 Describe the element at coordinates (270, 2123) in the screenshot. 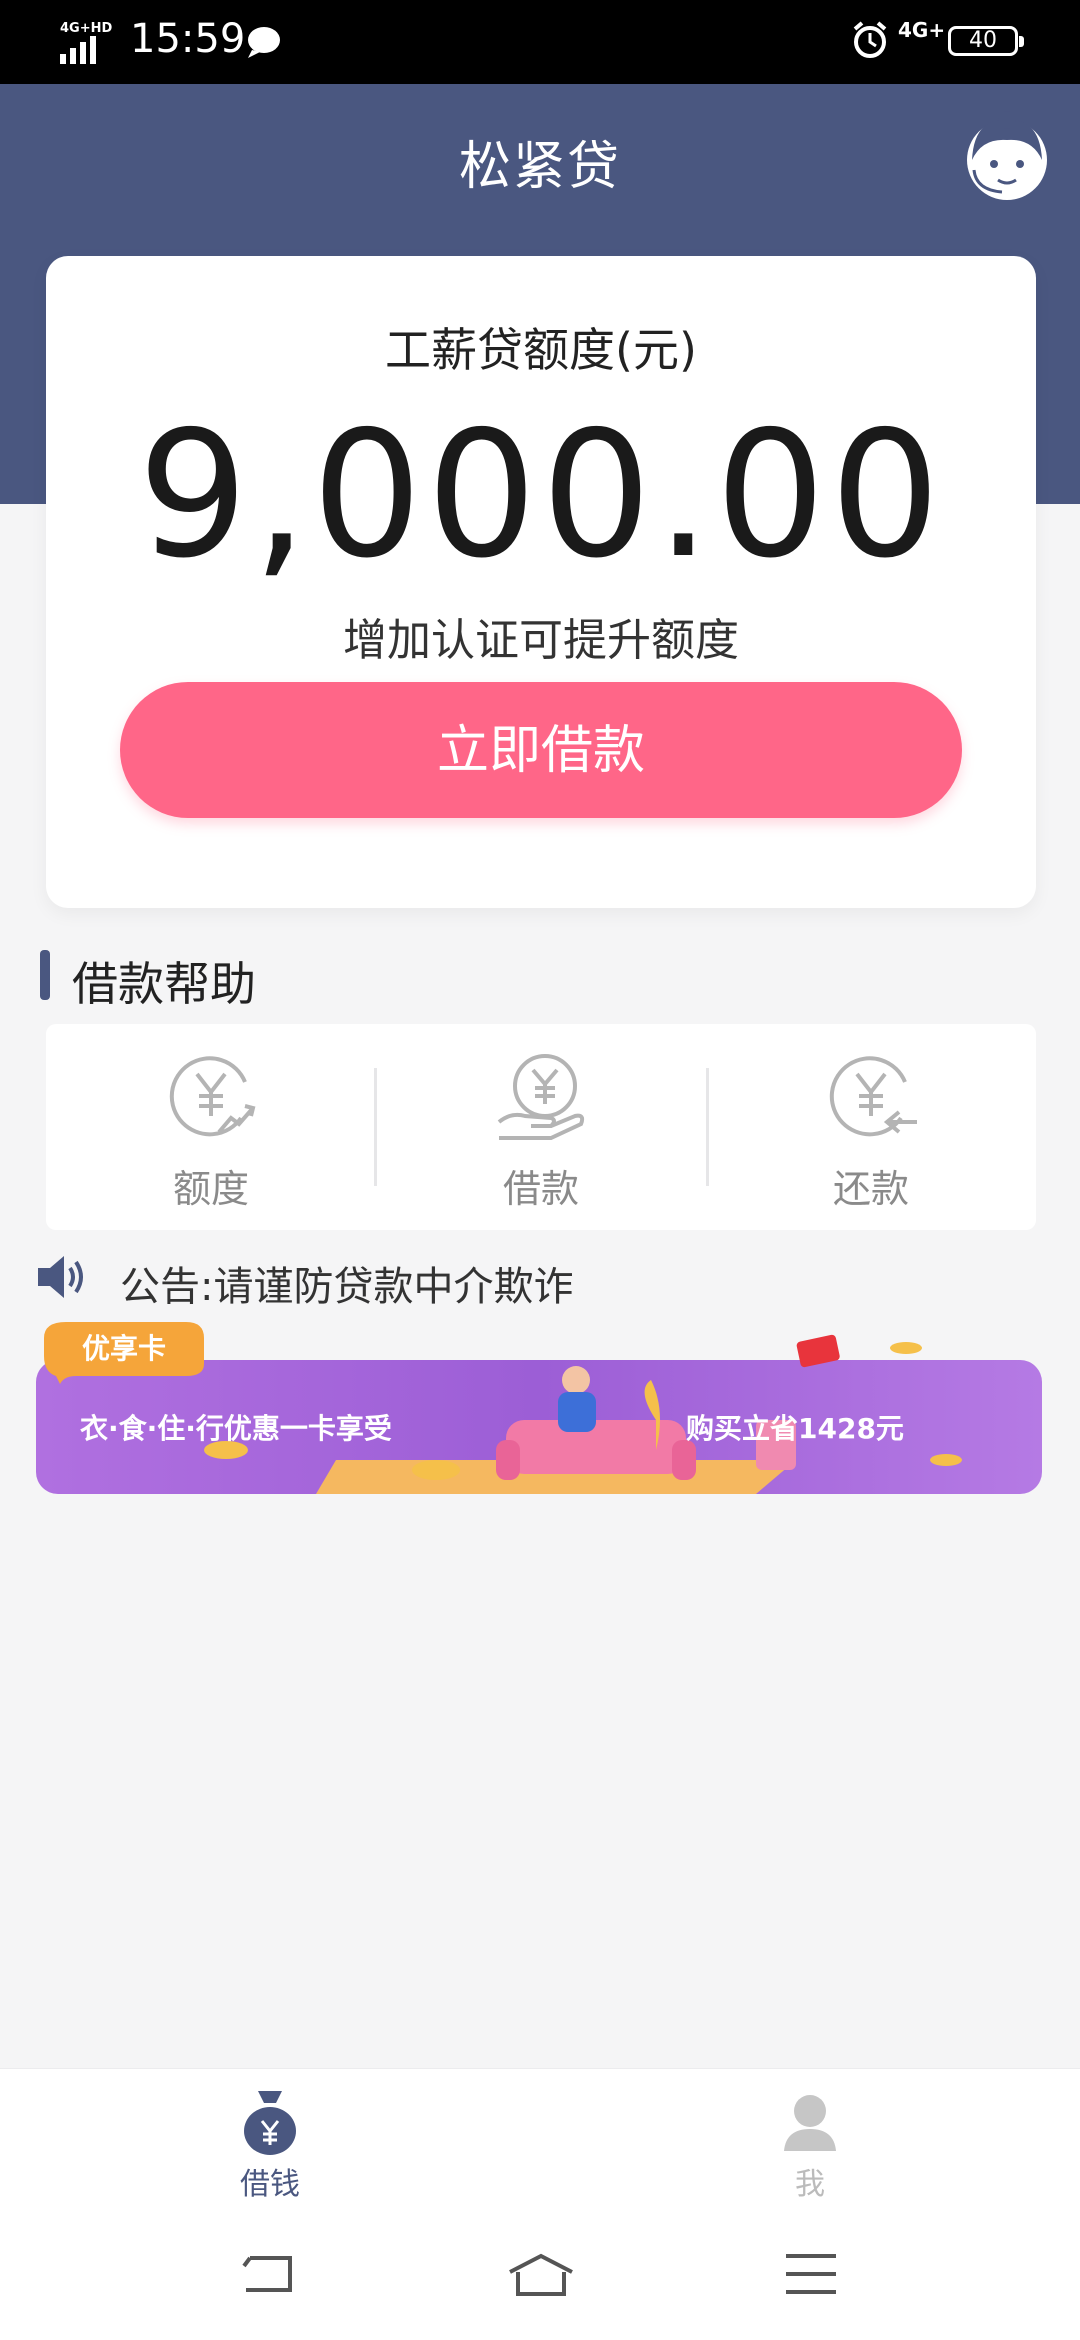

I see `money-bag-icon` at that location.